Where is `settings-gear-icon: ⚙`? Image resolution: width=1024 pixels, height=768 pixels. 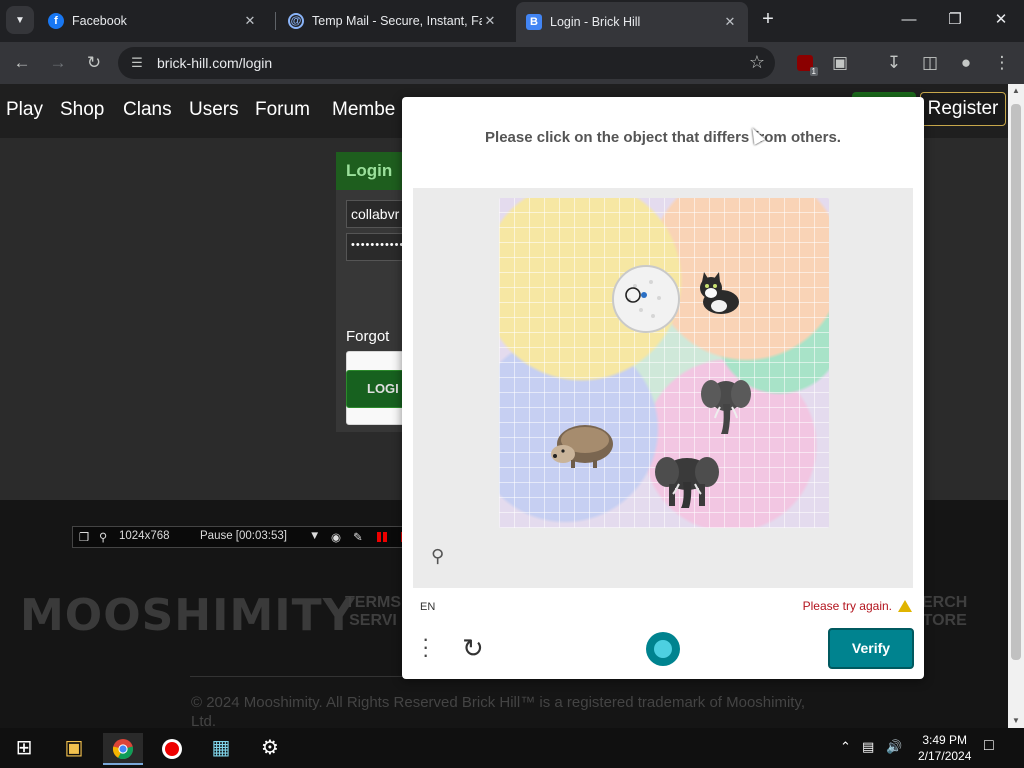
settings-gear-icon: ⚙ is located at coordinates (270, 749).